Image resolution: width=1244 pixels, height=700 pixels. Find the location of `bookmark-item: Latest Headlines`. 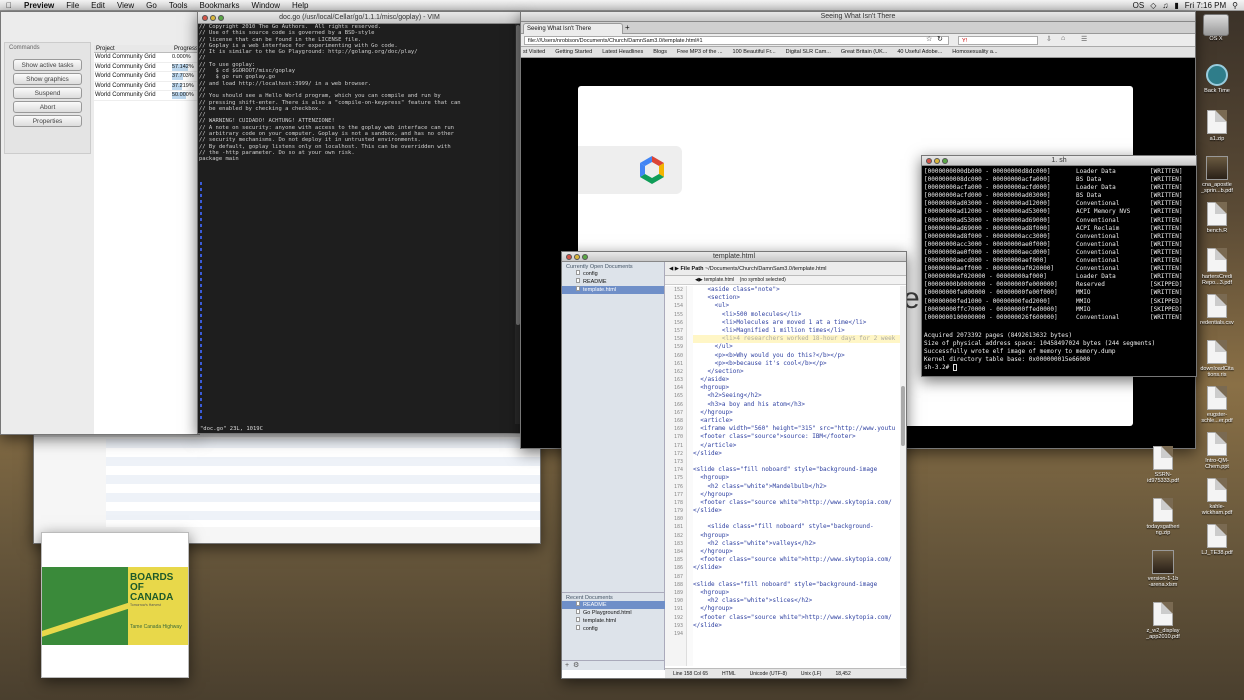

bookmark-item: Latest Headlines is located at coordinates (622, 52).